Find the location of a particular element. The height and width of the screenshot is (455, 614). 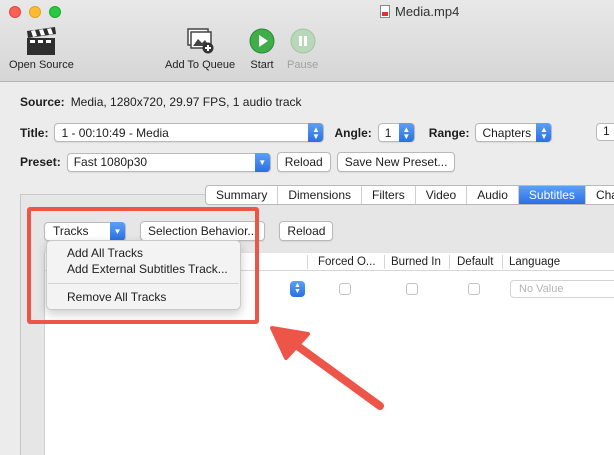

annotation-highlight-box is located at coordinates (143, 265).